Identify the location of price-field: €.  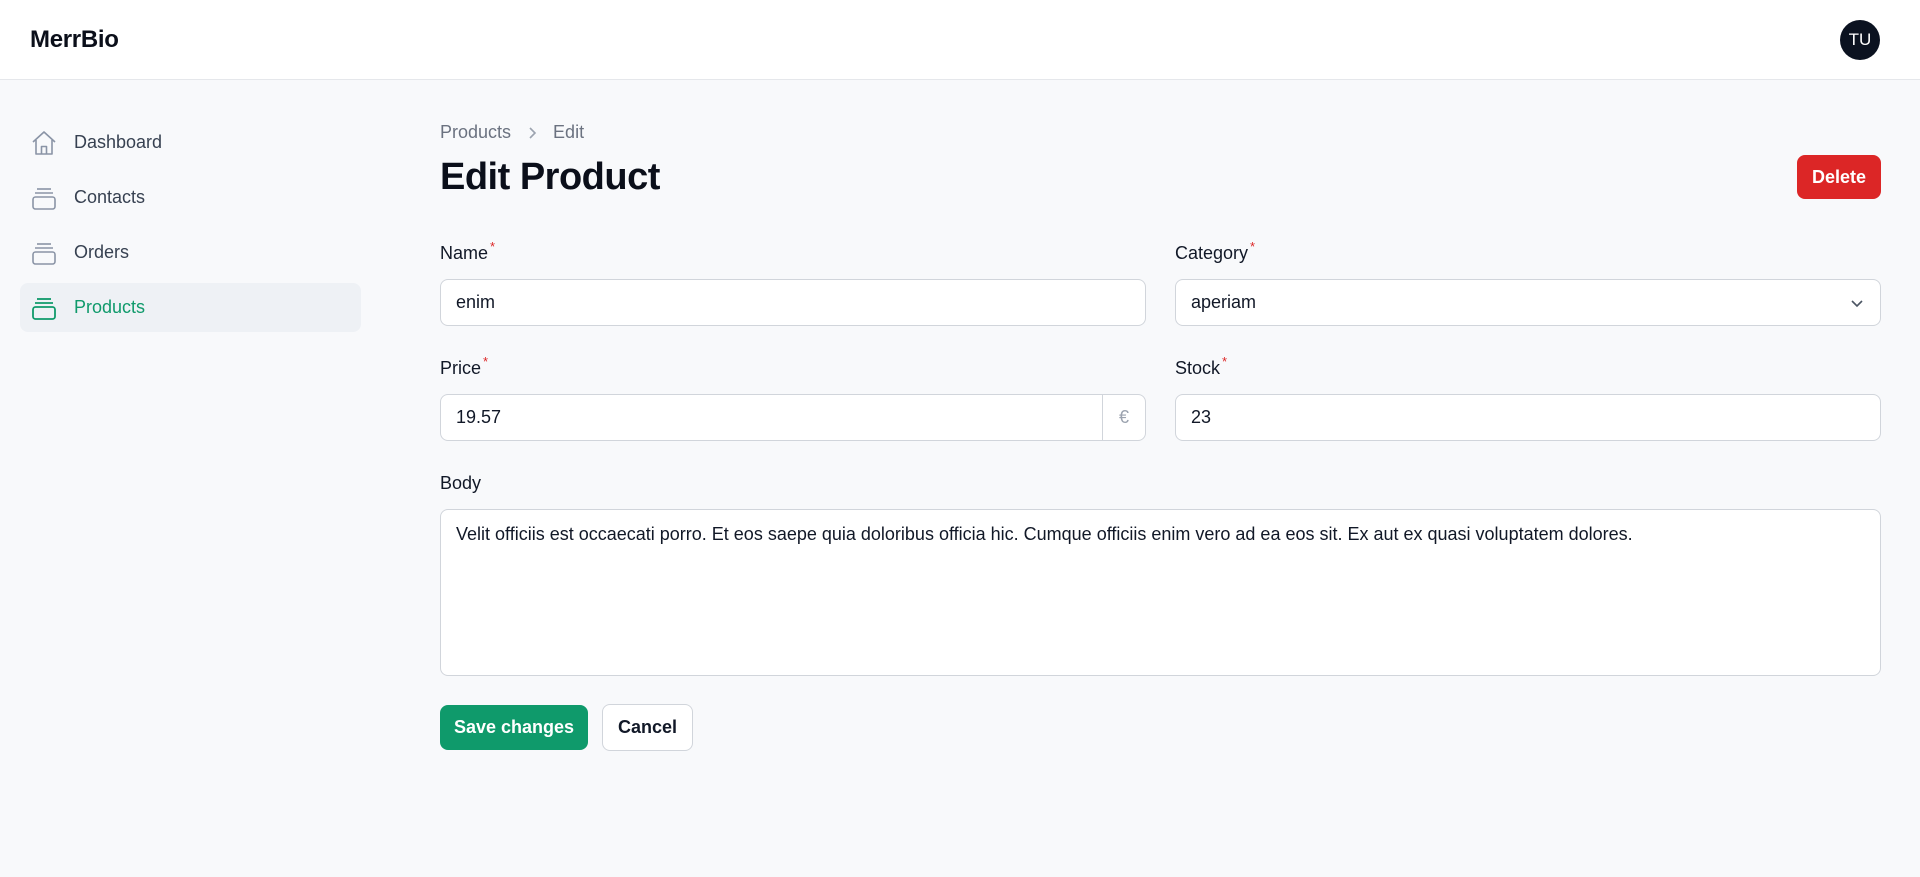
(793, 417).